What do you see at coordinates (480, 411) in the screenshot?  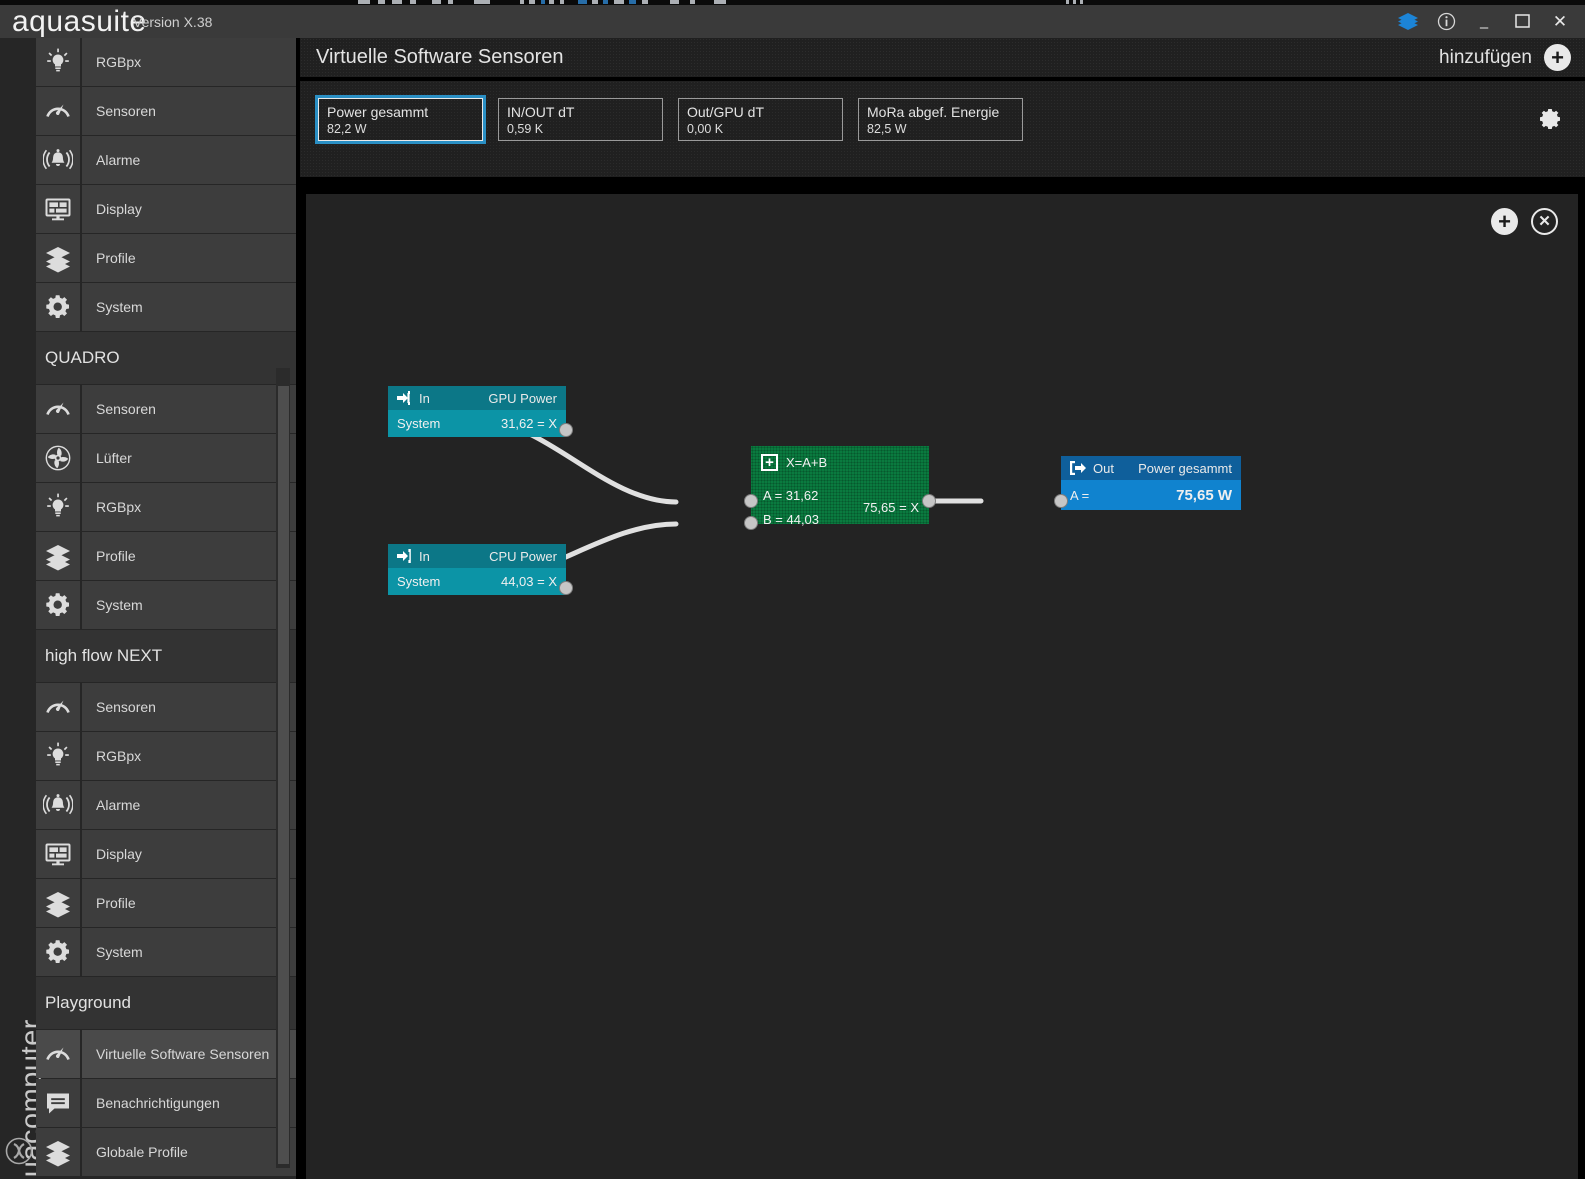 I see `node-gpu-power-input: In GPU Power System 31,62 = X` at bounding box center [480, 411].